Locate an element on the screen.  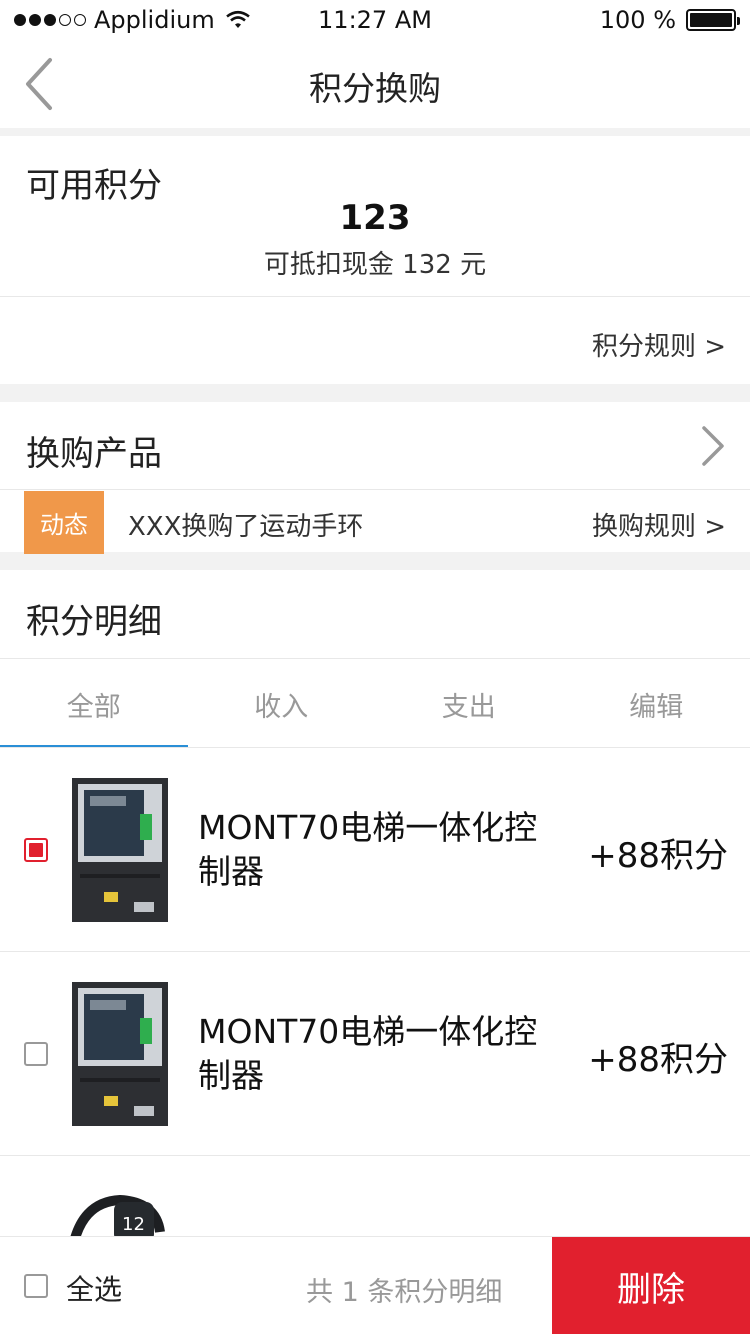
tab-expense: 支出 is located at coordinates (469, 703).